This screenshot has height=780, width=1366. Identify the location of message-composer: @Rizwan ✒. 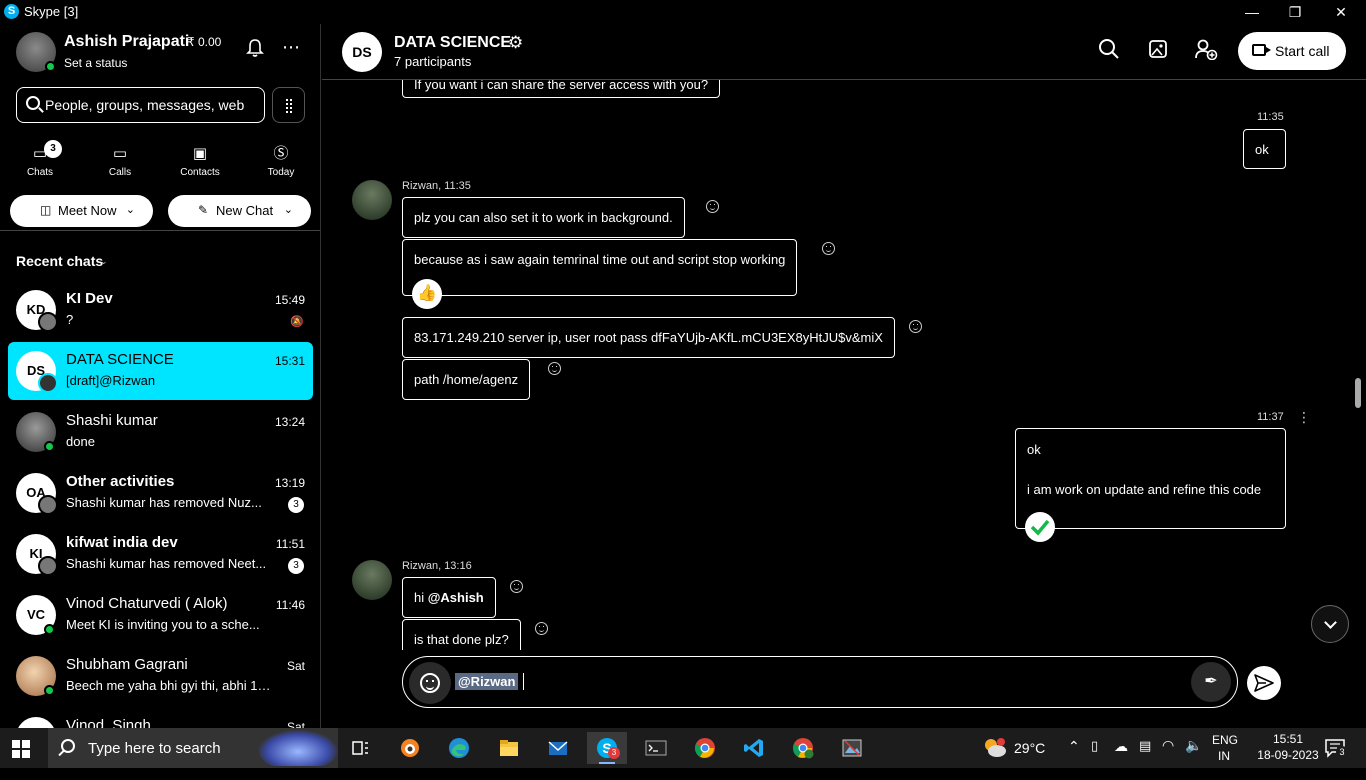
(820, 682).